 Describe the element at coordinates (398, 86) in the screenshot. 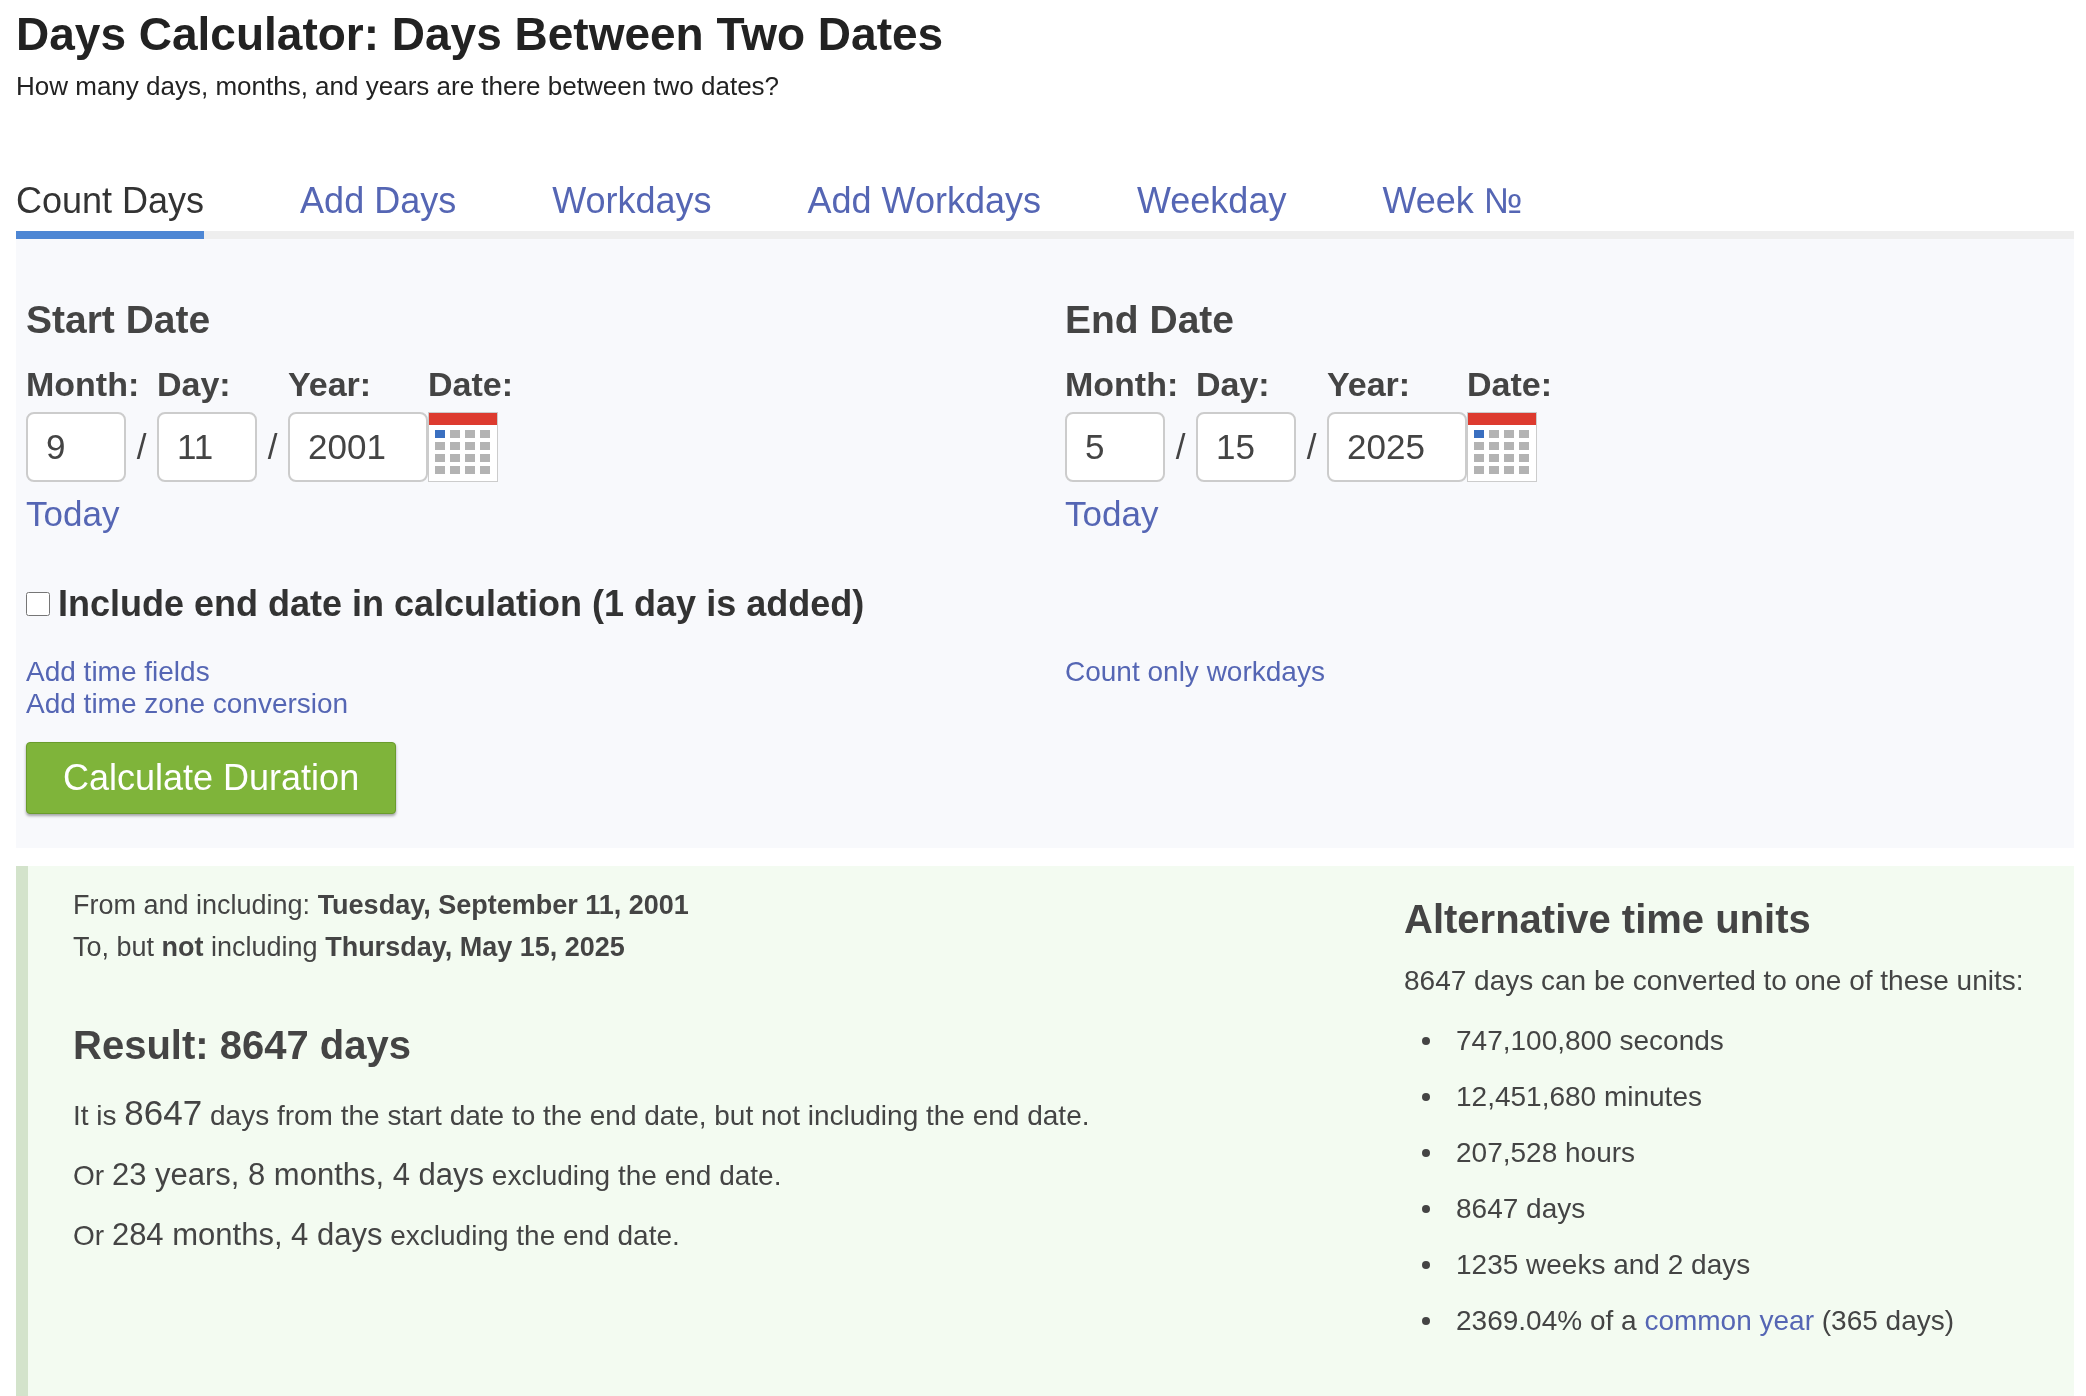

I see `page-subtitle: How many days, months, and years are there between two dates?` at that location.